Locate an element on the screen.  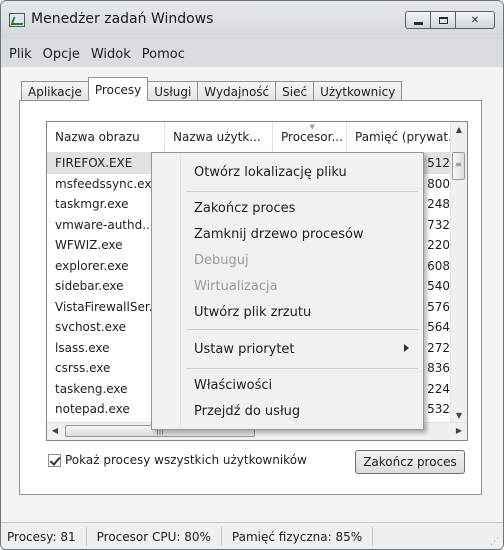
menu-pomoc: Pomoc is located at coordinates (165, 54).